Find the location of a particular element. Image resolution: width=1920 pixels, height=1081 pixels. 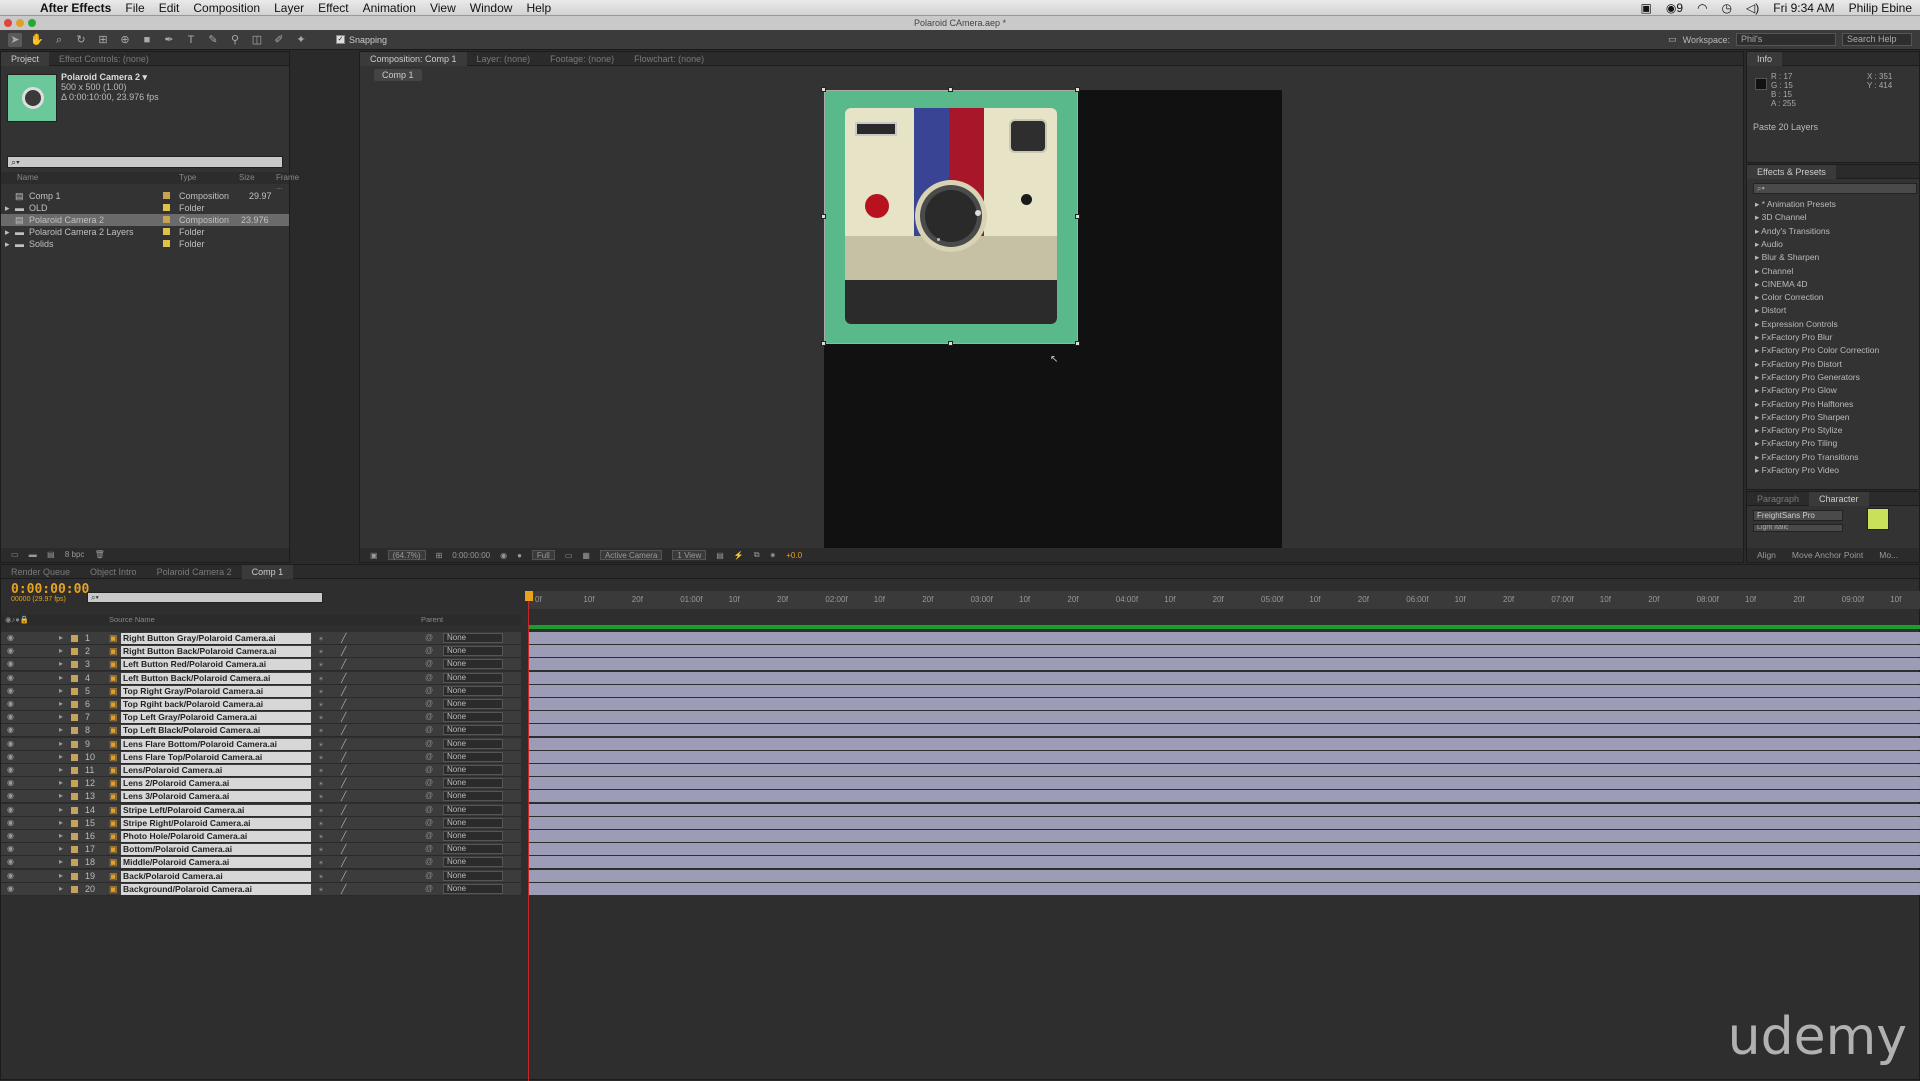

layer-name: Top Rgiht back/Polaroid Camera.ai is located at coordinates (216, 704).